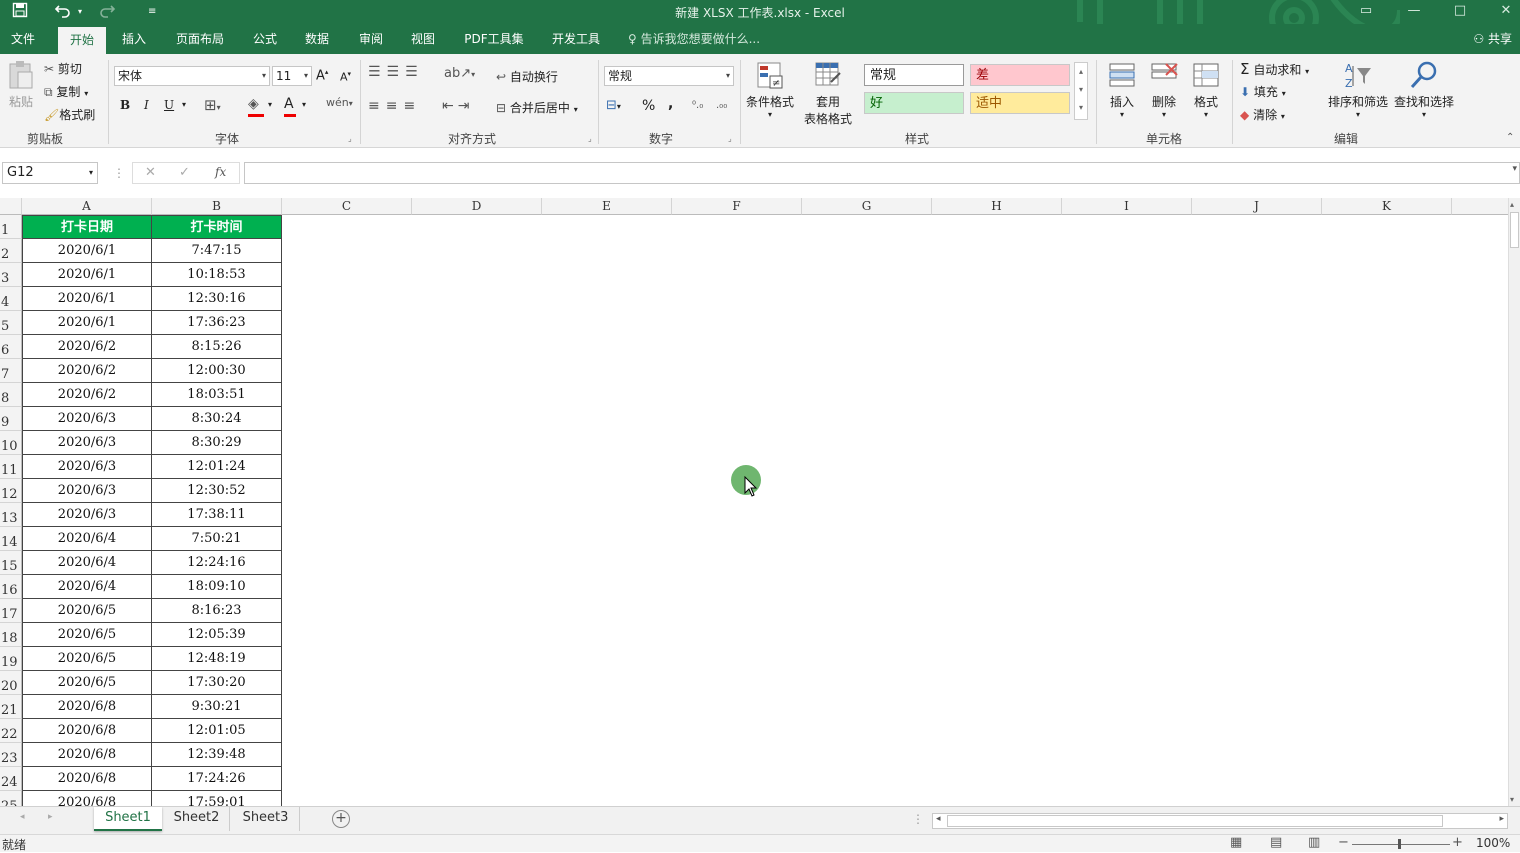 Image resolution: width=1520 pixels, height=853 pixels. Describe the element at coordinates (11, 779) in the screenshot. I see `row-header: 24` at that location.